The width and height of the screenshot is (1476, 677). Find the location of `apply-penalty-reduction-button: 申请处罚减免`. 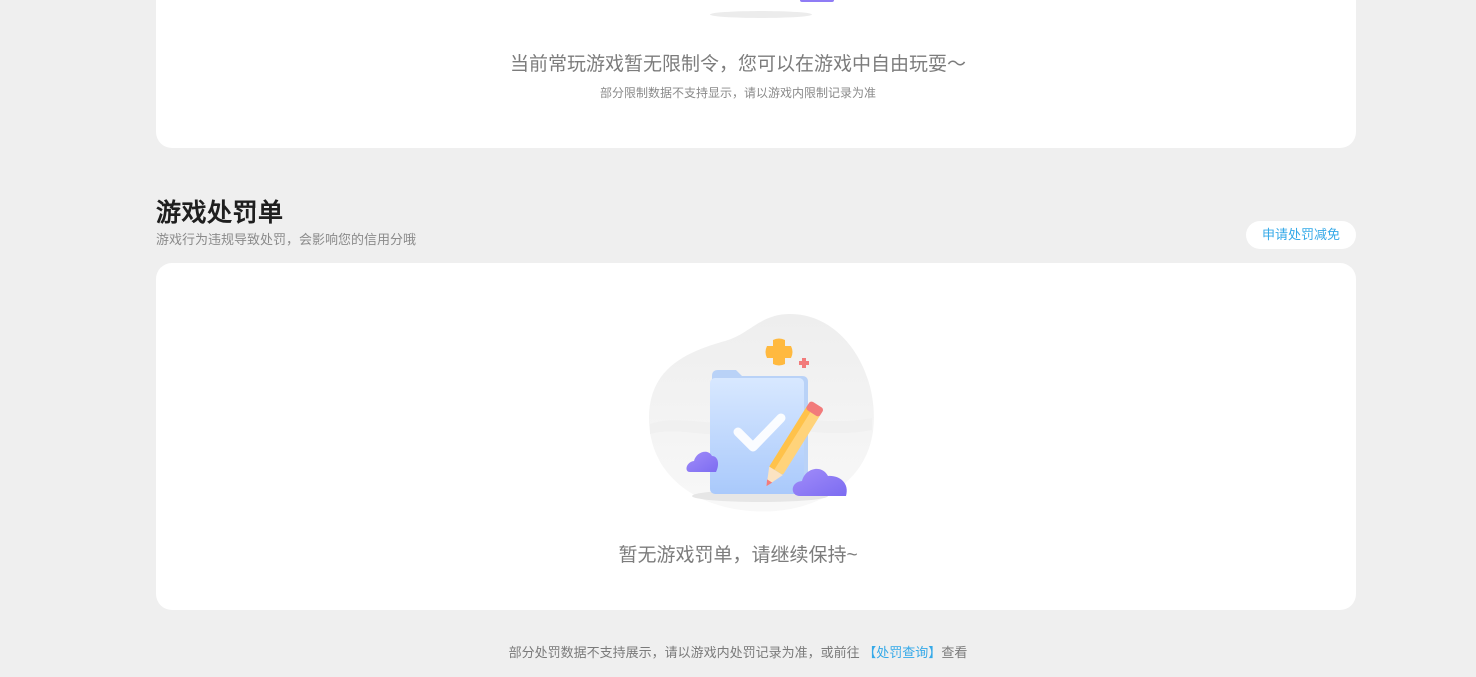

apply-penalty-reduction-button: 申请处罚减免 is located at coordinates (1301, 235).